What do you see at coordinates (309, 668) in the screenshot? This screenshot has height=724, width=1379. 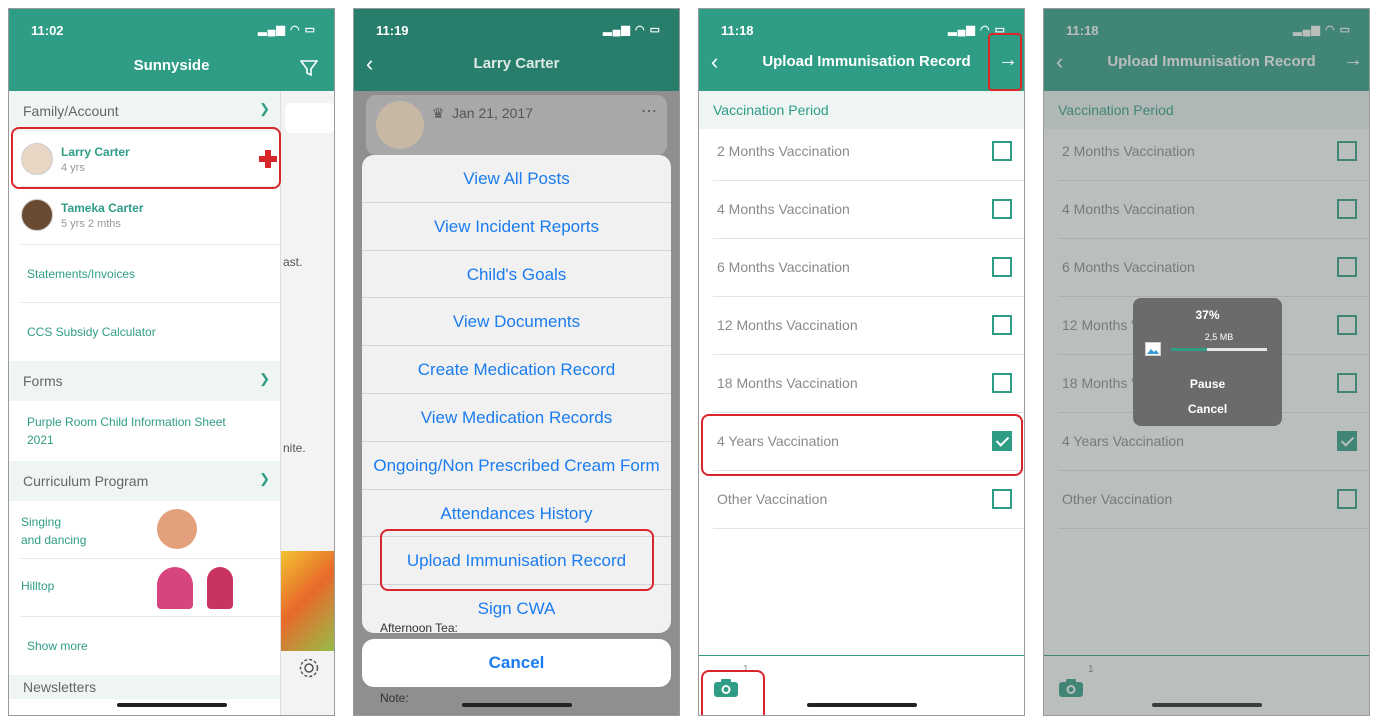 I see `settings-icon` at bounding box center [309, 668].